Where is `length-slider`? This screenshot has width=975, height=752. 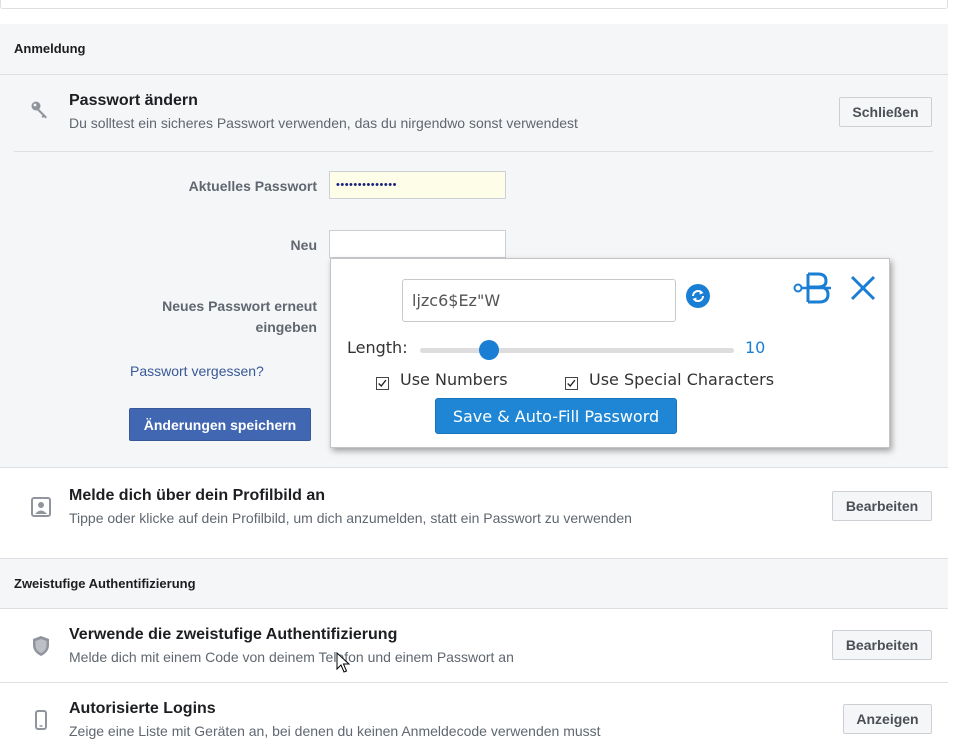
length-slider is located at coordinates (577, 350).